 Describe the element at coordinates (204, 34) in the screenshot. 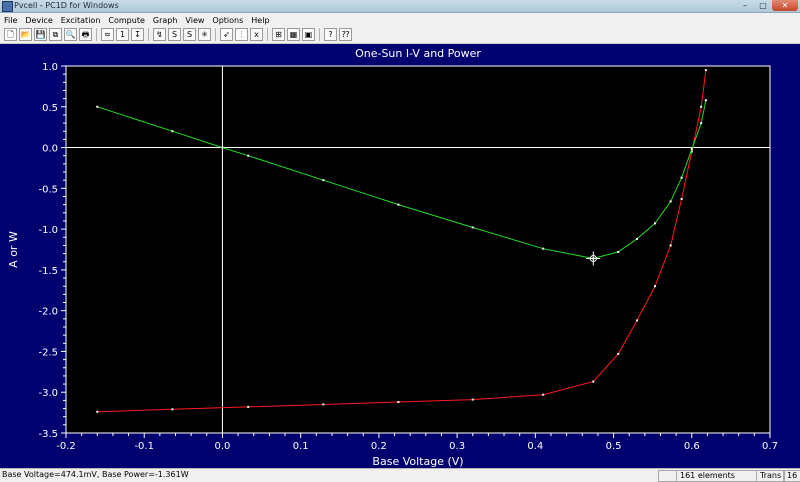

I see `light-icon: ✳` at that location.